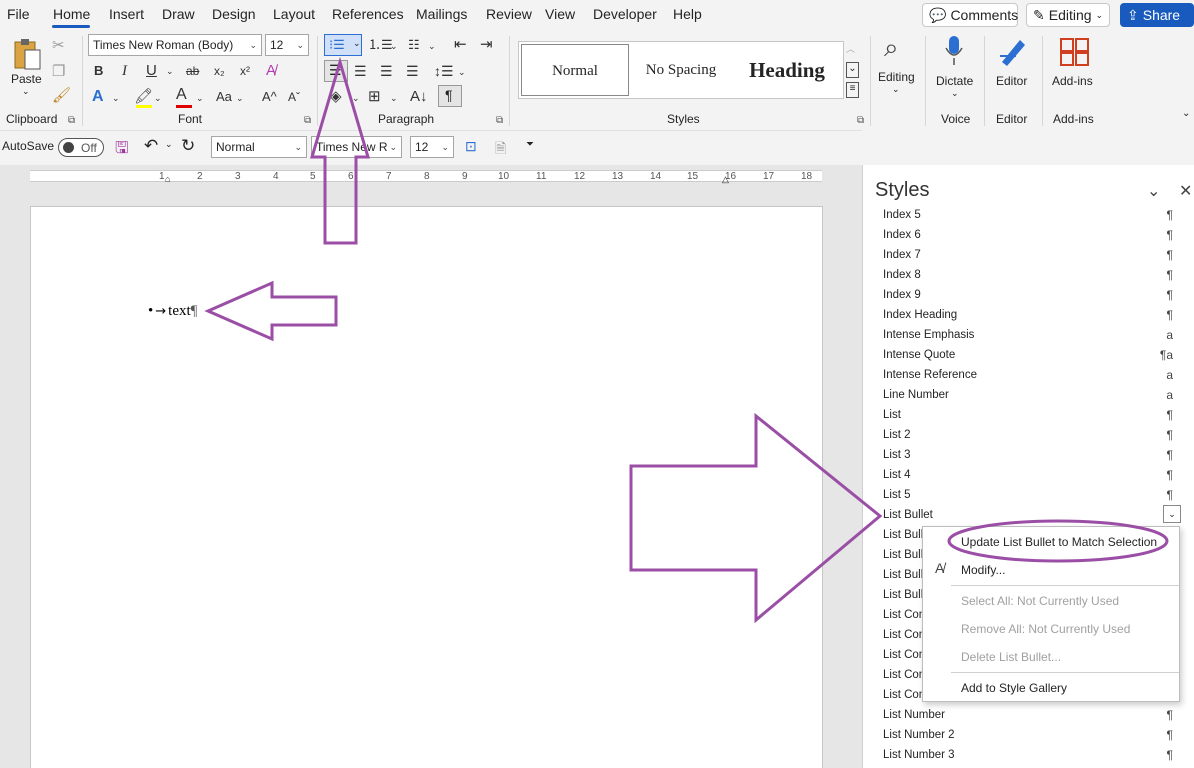 The height and width of the screenshot is (768, 1194). Describe the element at coordinates (269, 97) in the screenshot. I see `grow-font-icon: A^` at that location.